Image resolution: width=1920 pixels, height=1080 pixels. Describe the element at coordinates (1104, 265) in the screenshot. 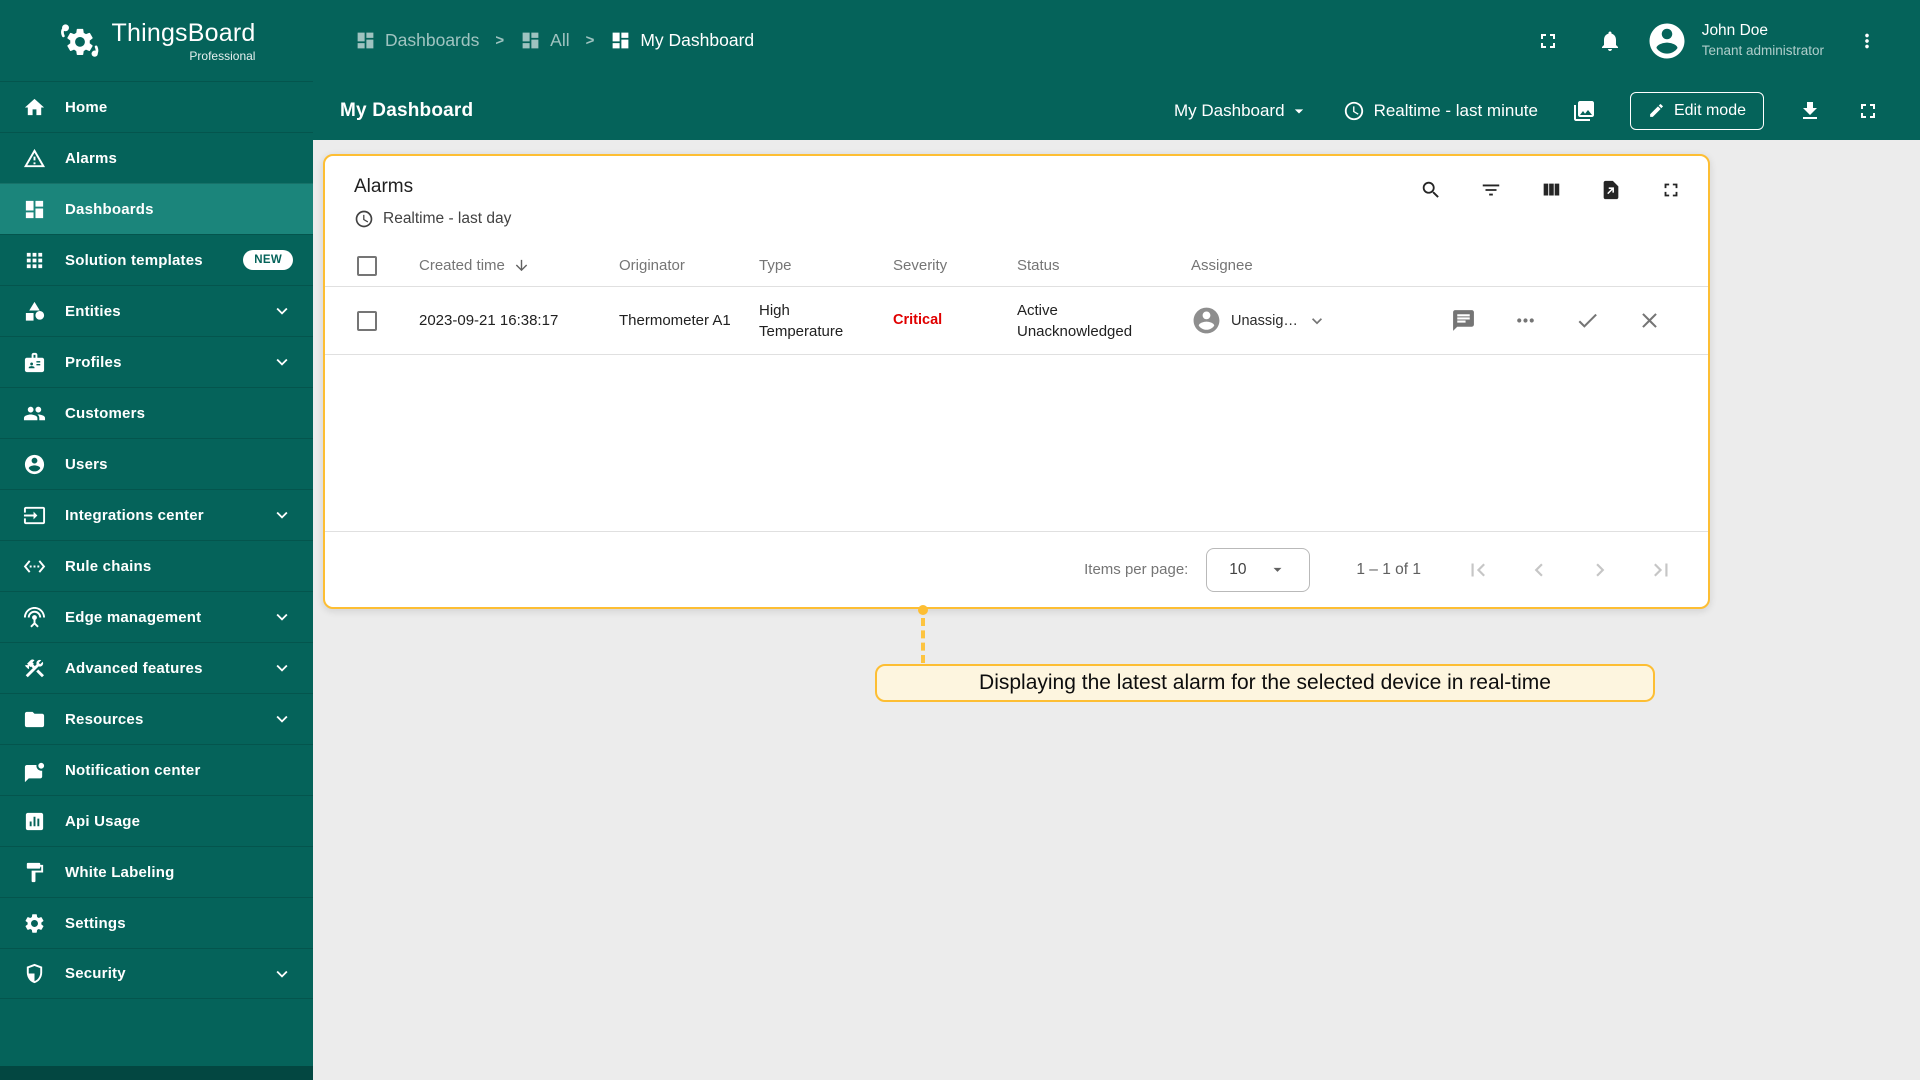

I see `column-status: Status` at that location.